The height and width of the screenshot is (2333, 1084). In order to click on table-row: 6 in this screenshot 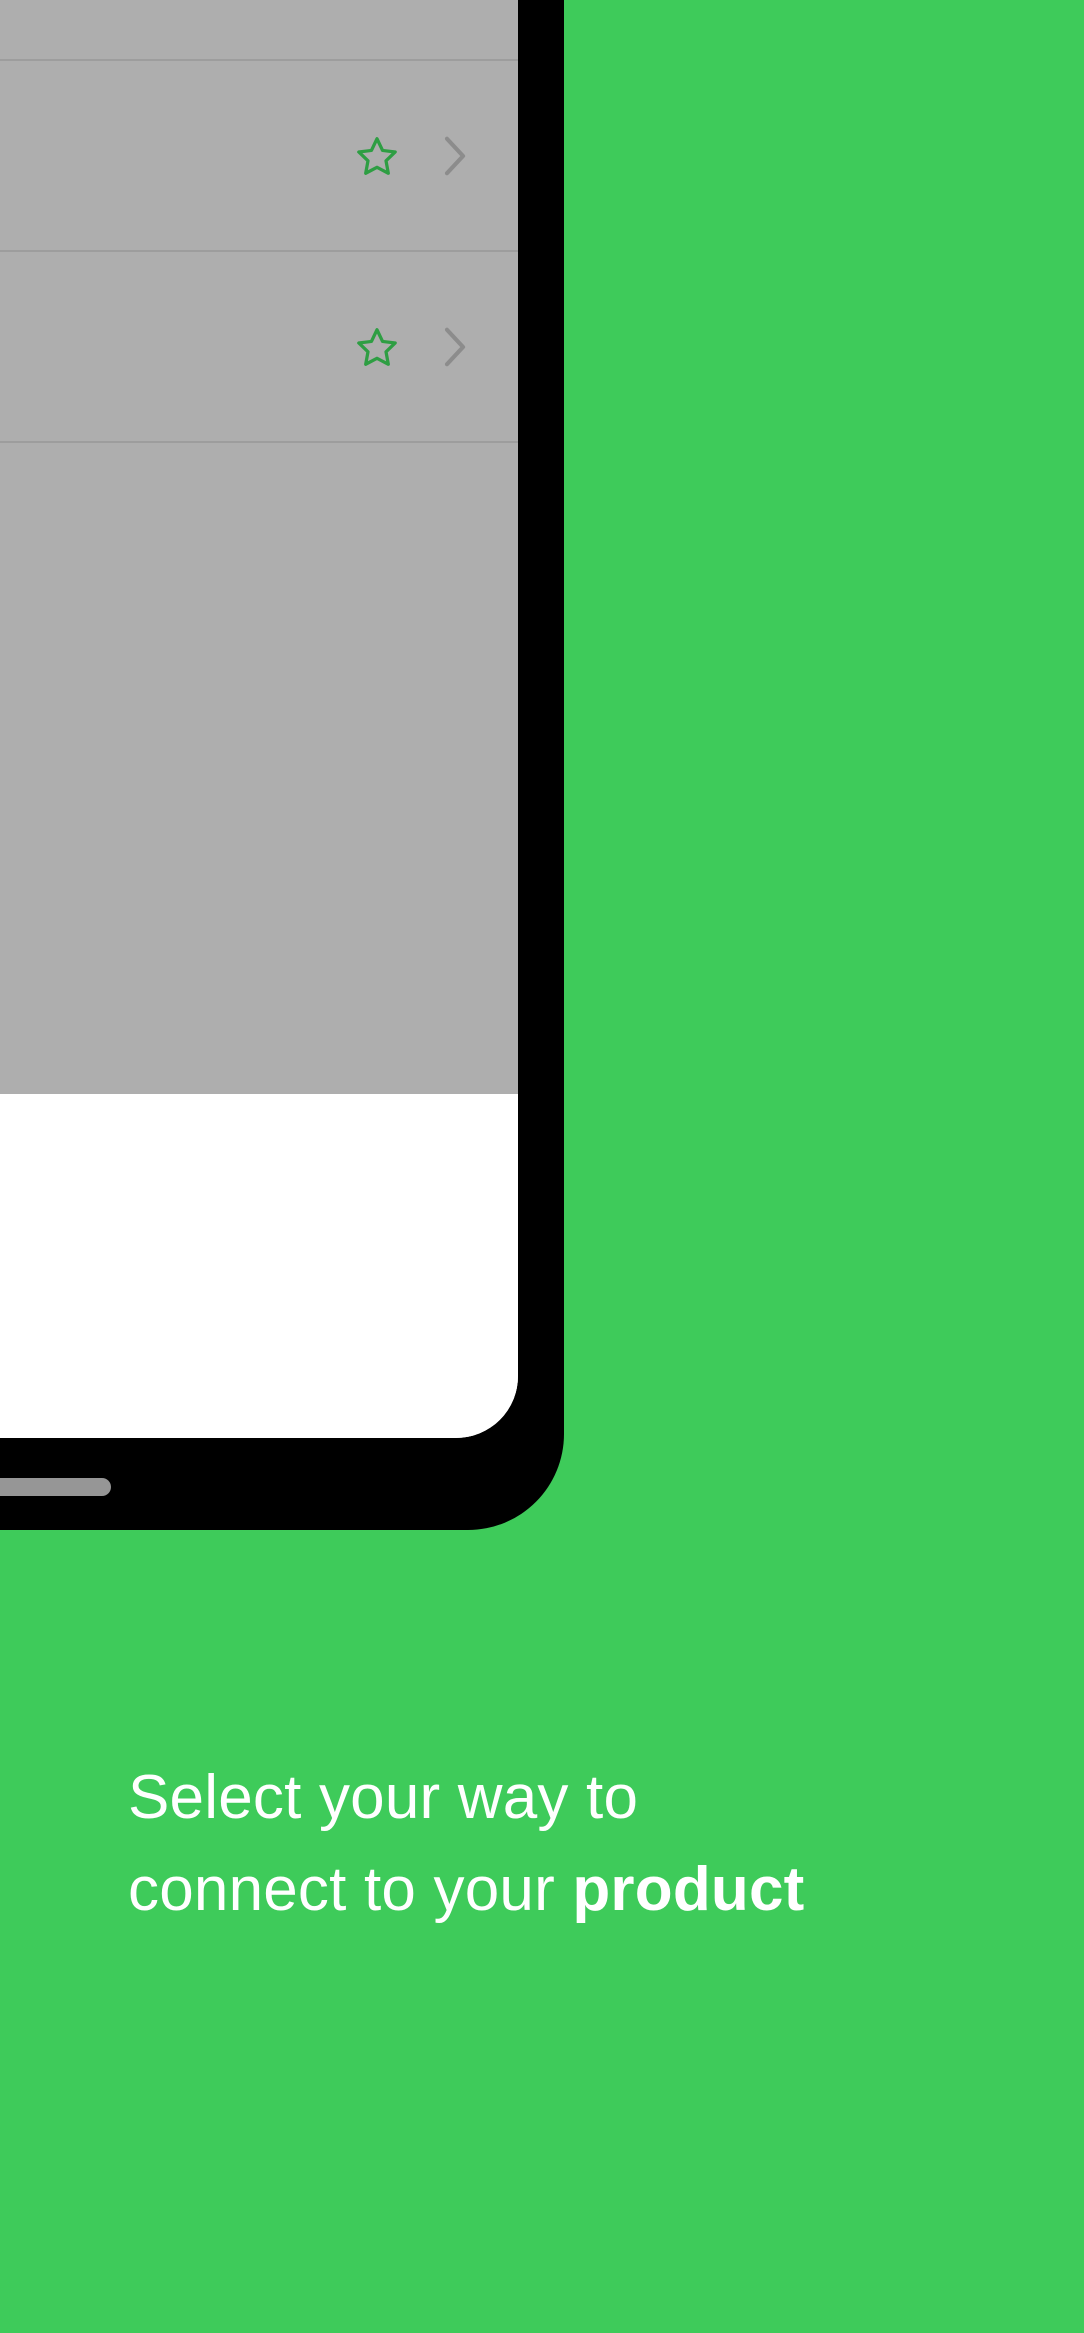, I will do `click(259, 347)`.